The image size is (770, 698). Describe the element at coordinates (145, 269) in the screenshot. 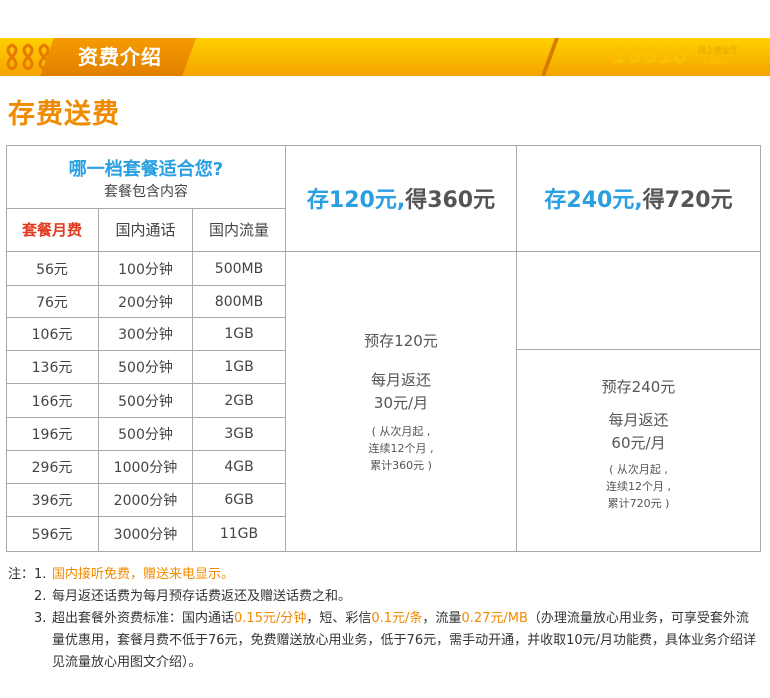

I see `table-row-calls: 100分钟` at that location.